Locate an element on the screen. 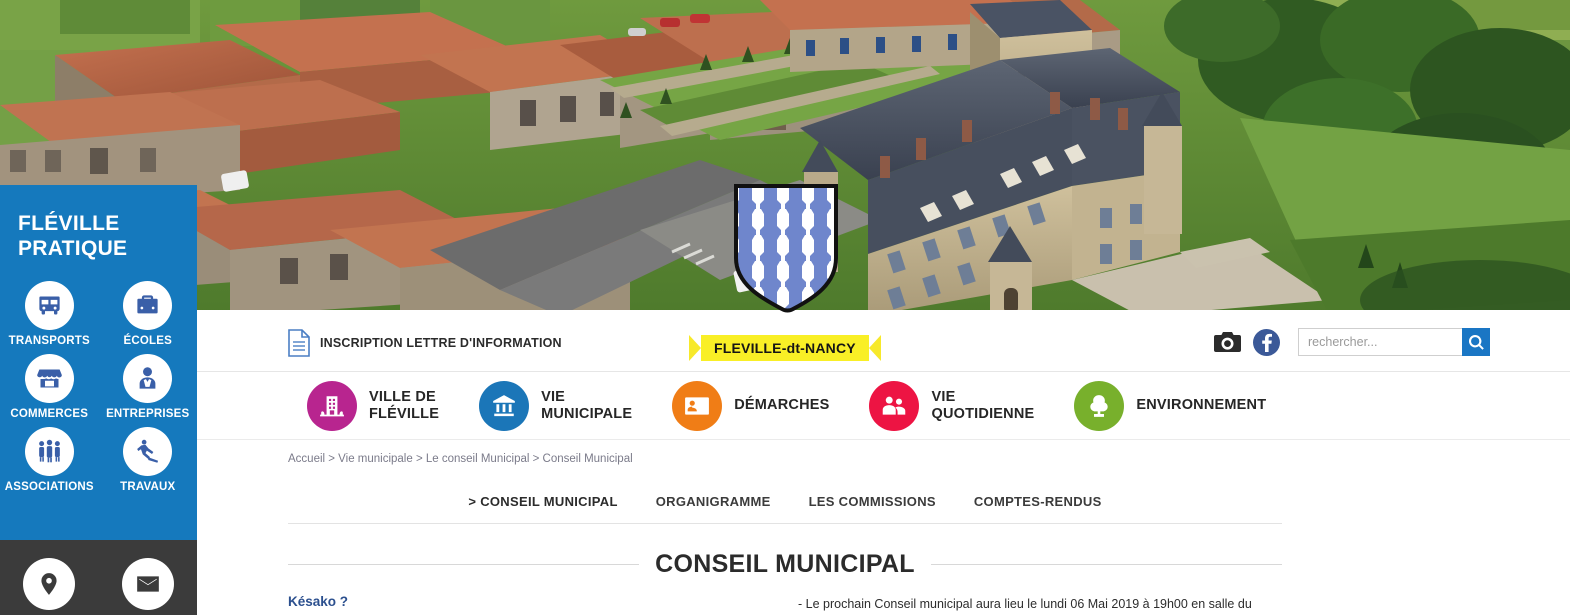  sidebar-item-label: COMMERCES is located at coordinates (49, 414).